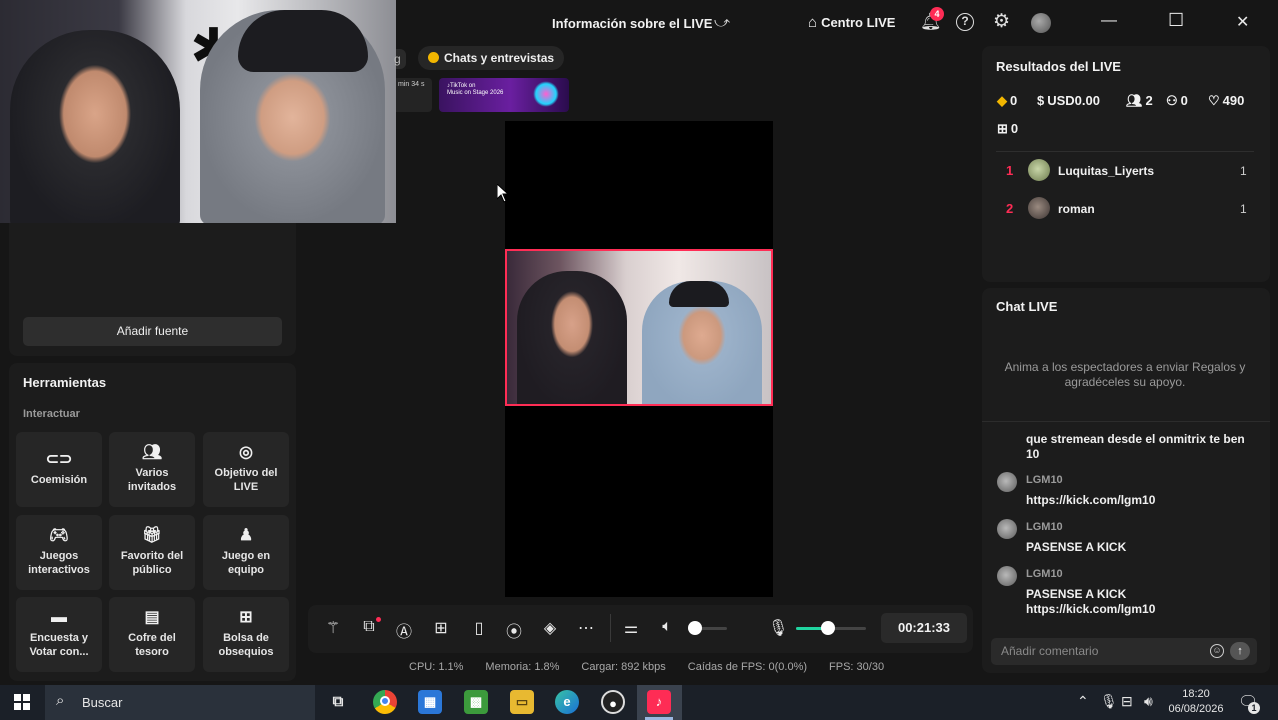 The height and width of the screenshot is (720, 1278). Describe the element at coordinates (1106, 171) in the screenshot. I see `rank-username: Luquitas_Liyerts` at that location.